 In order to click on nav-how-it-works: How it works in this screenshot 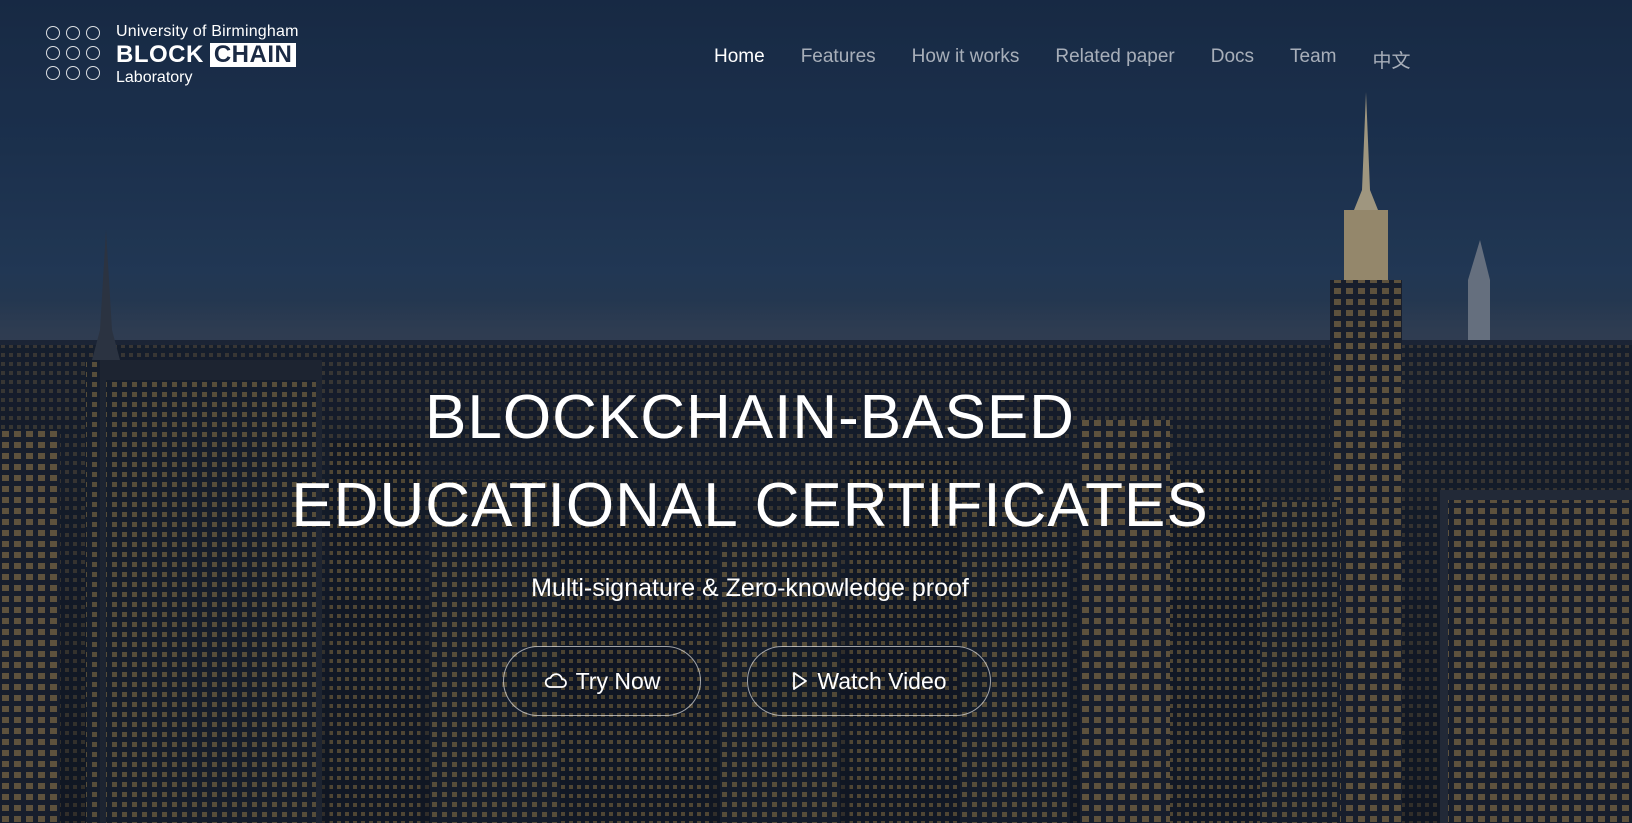, I will do `click(966, 59)`.